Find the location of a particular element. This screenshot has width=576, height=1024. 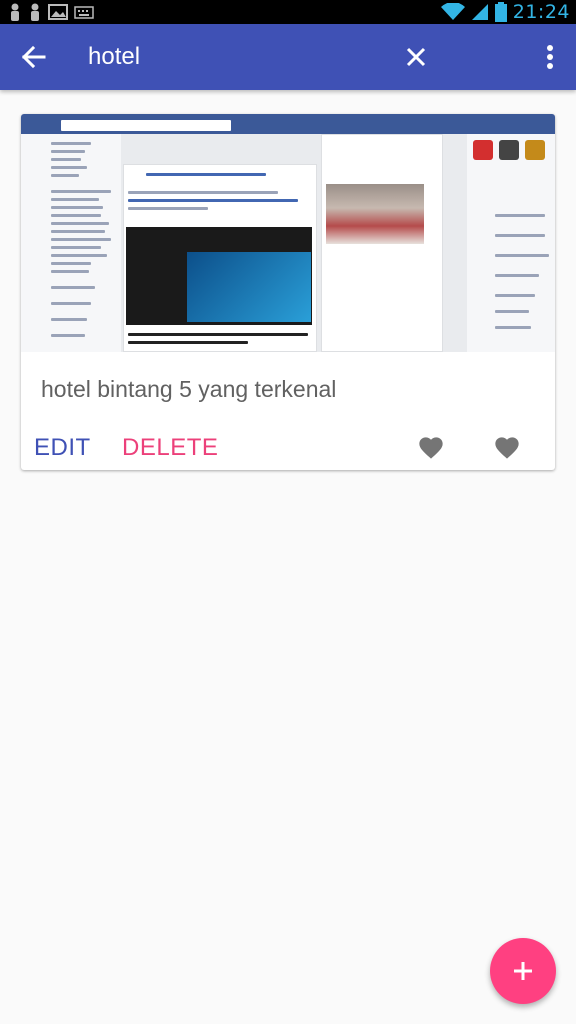

back-button is located at coordinates (34, 57).